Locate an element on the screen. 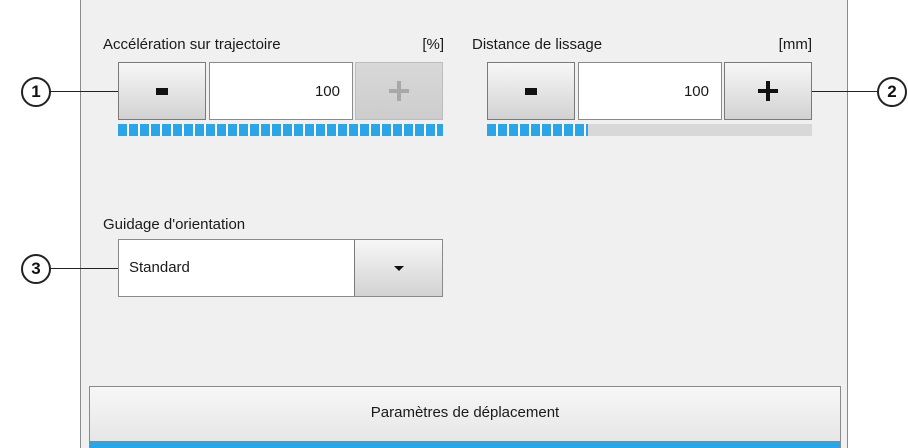  smoothing-level-fill is located at coordinates (537, 130).